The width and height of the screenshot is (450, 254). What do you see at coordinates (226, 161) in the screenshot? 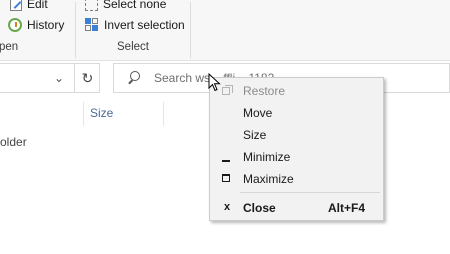
I see `minimize-icon` at bounding box center [226, 161].